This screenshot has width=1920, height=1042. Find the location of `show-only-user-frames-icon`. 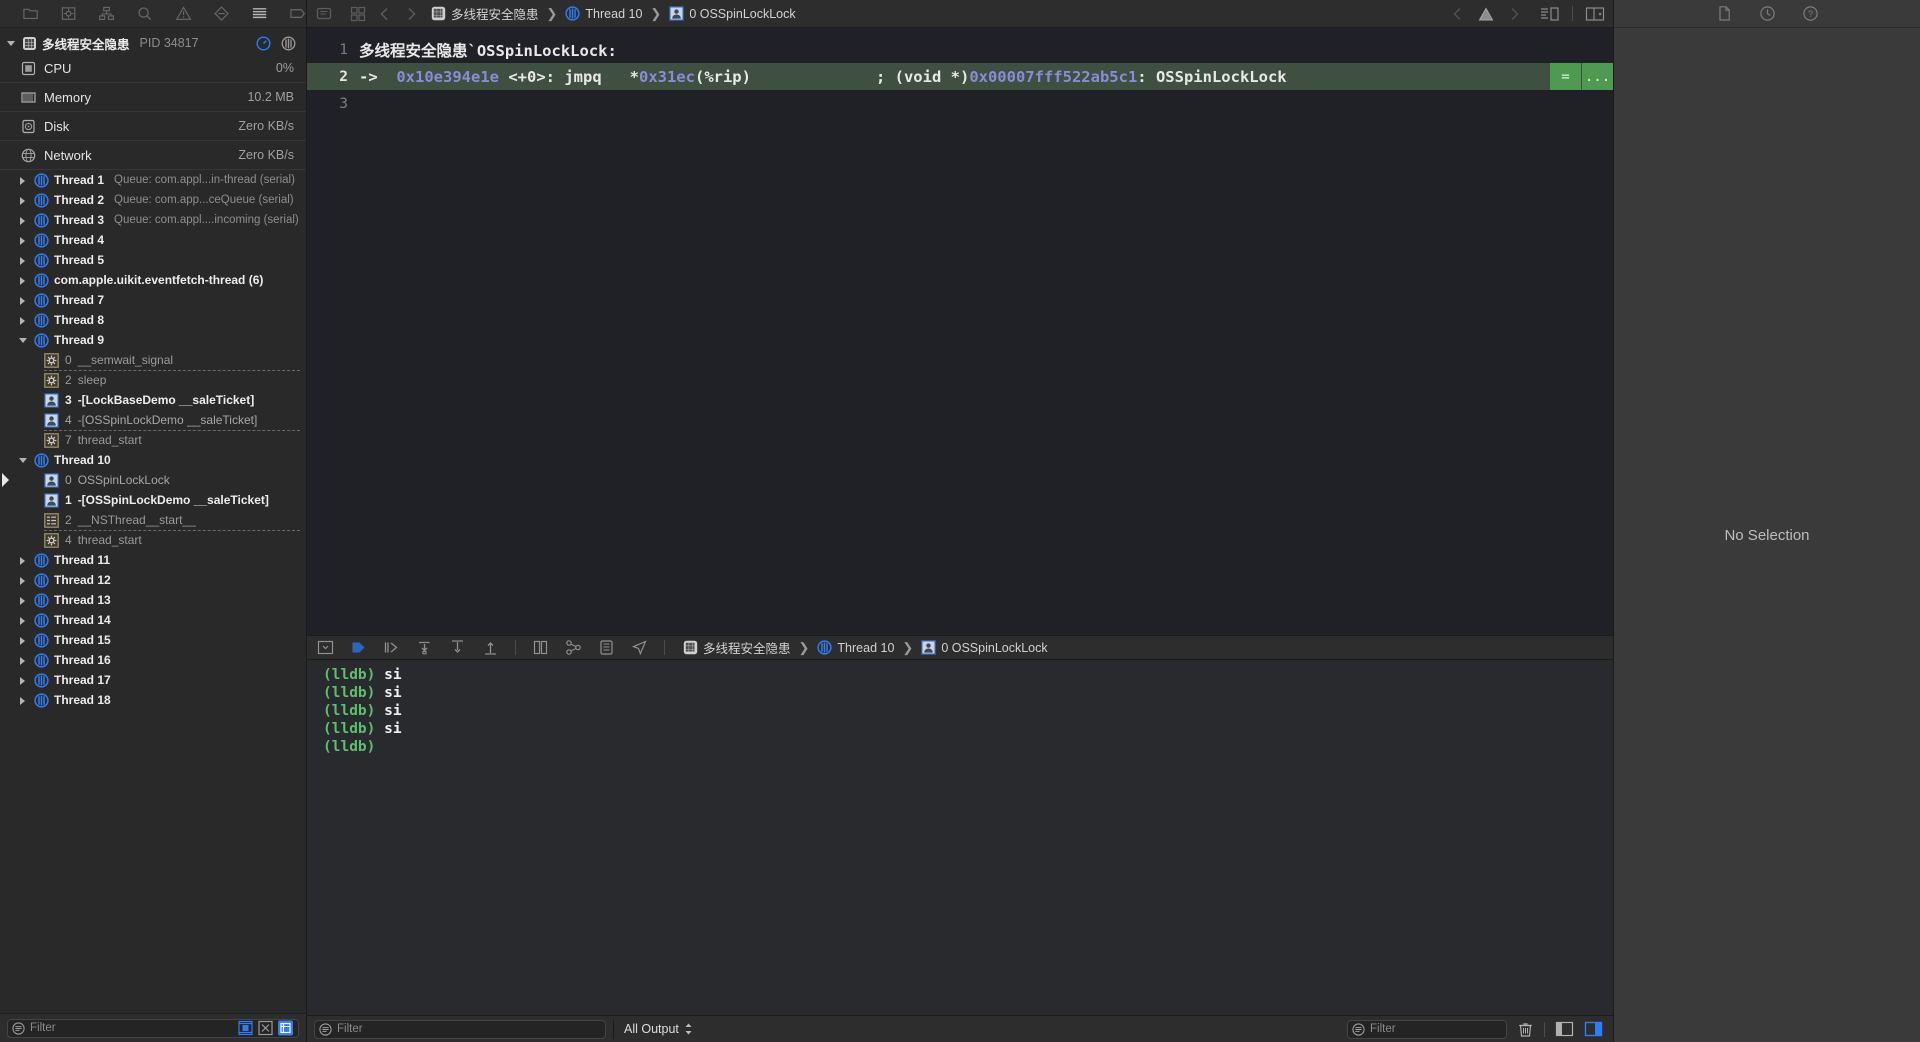

show-only-user-frames-icon is located at coordinates (285, 1028).